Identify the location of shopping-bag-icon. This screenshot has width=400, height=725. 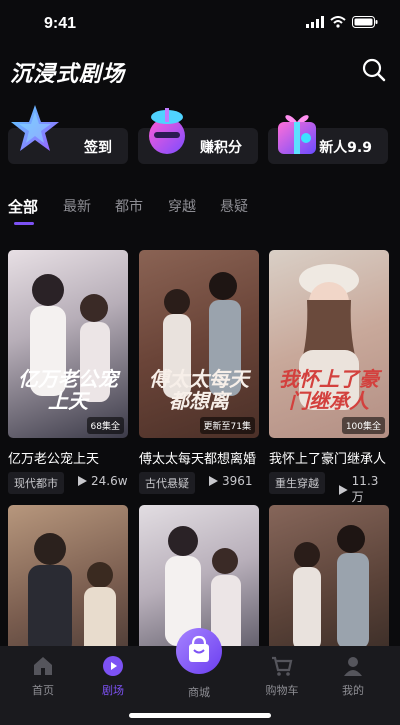
(199, 648).